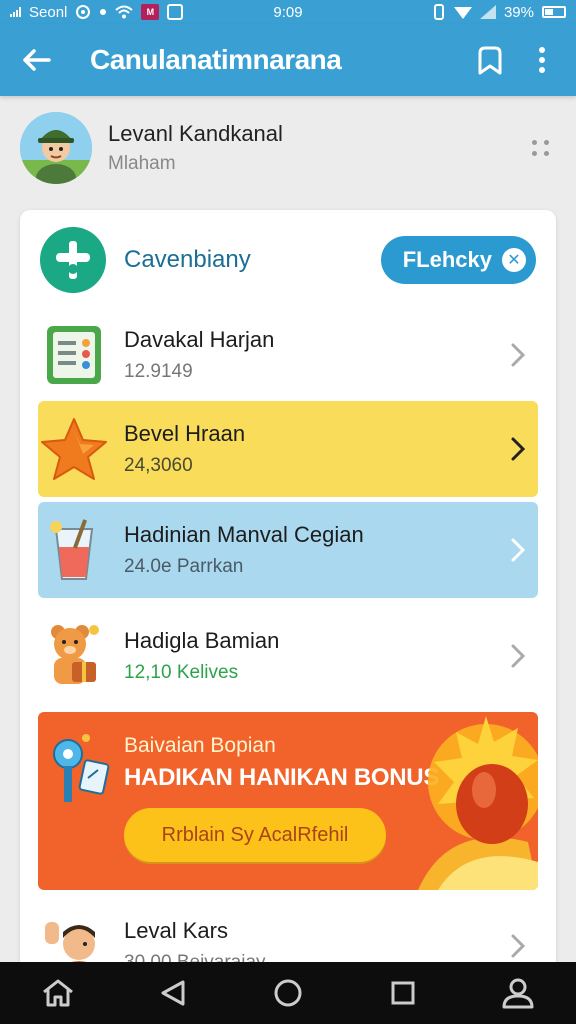 The width and height of the screenshot is (576, 1024). What do you see at coordinates (288, 656) in the screenshot?
I see `list-item: Hadigla Bamian 12,10 Kelives` at bounding box center [288, 656].